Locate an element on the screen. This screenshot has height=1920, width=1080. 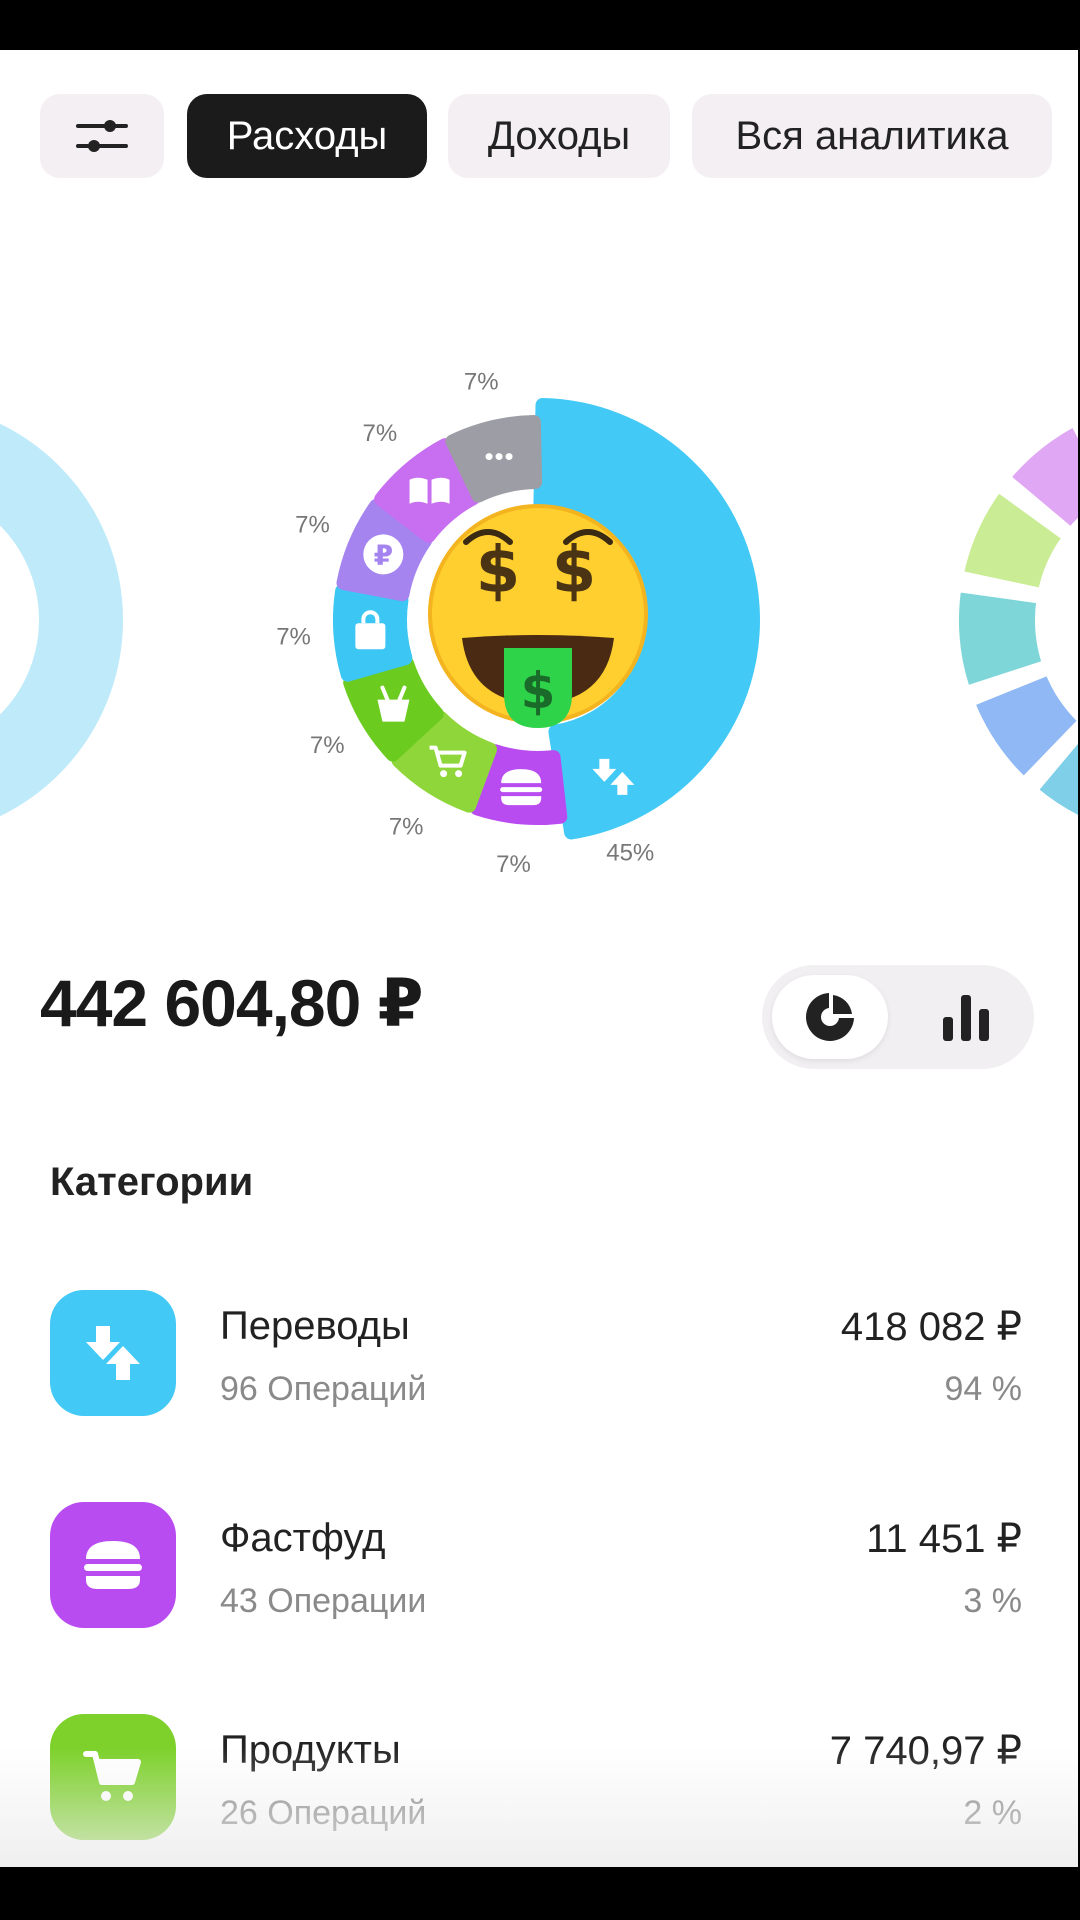
filter-button is located at coordinates (102, 136).